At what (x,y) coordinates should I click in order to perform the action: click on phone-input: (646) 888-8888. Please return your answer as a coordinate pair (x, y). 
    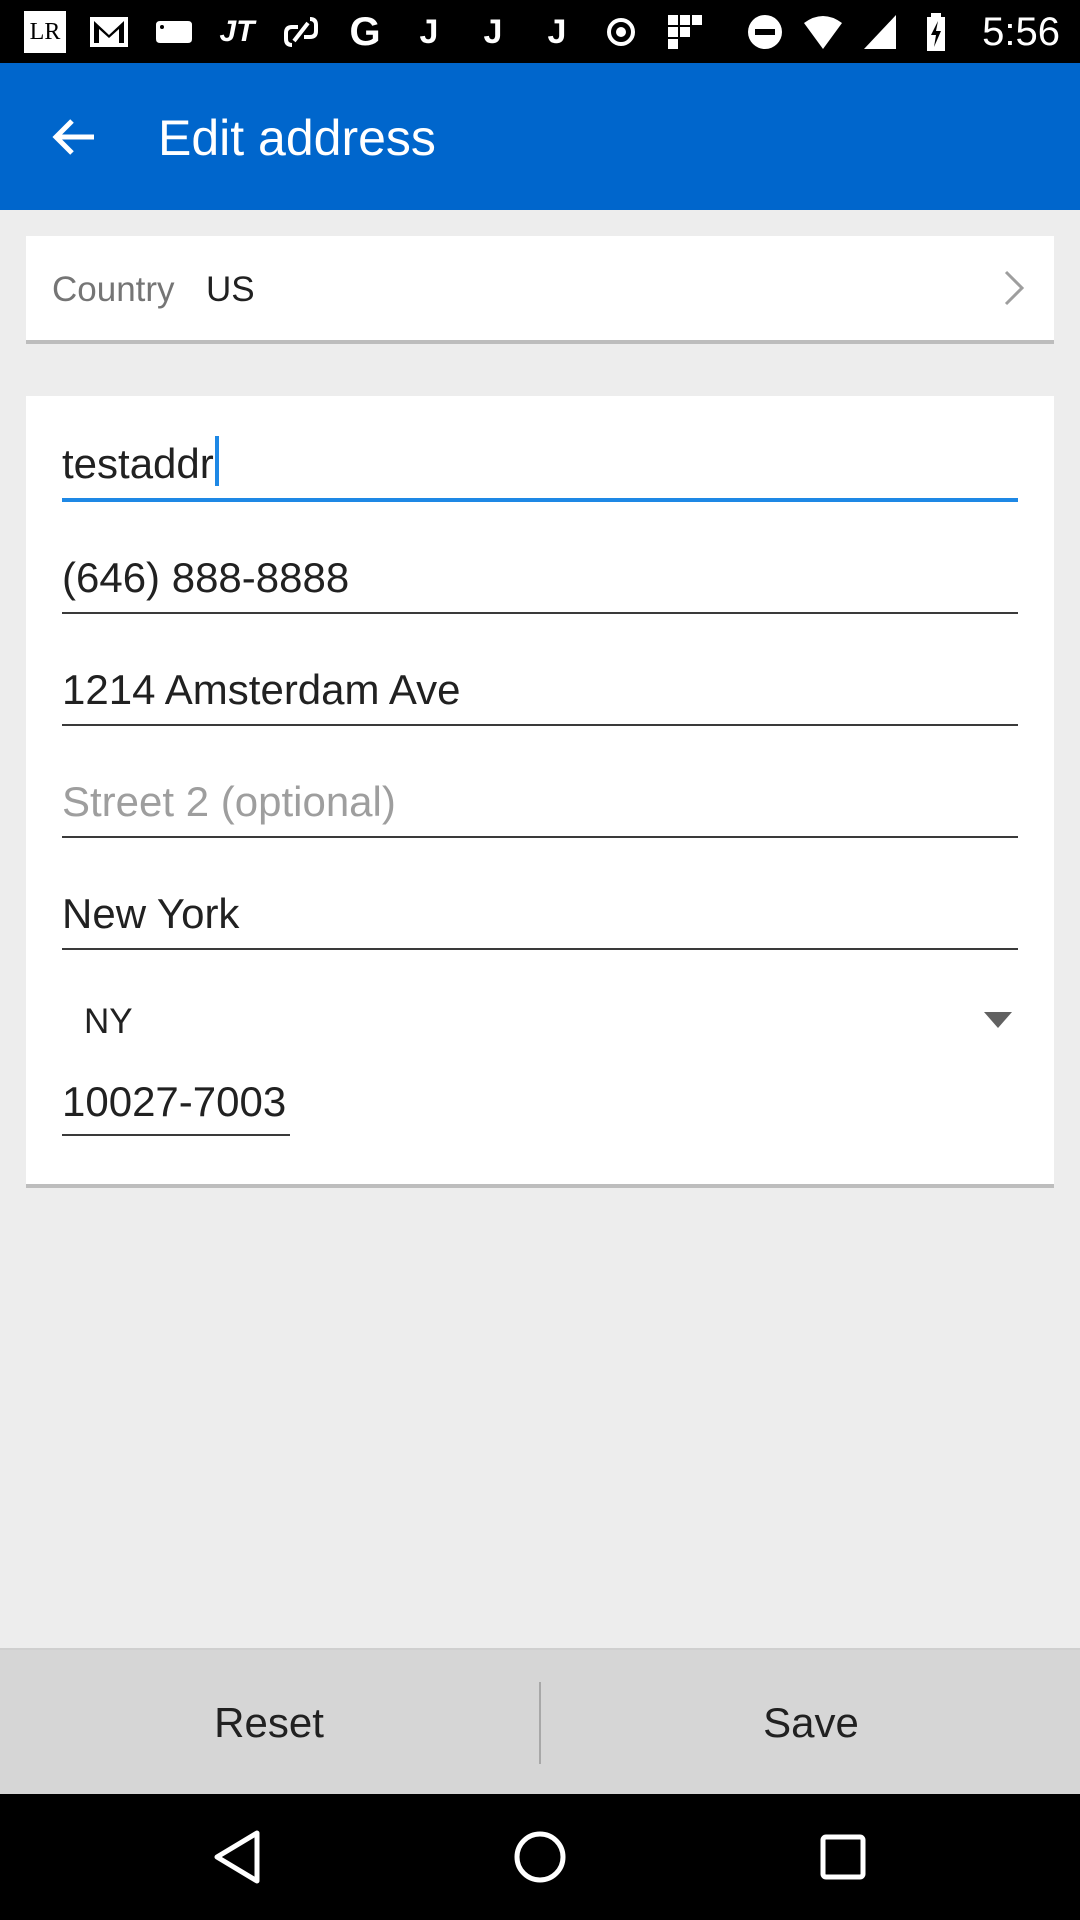
    Looking at the image, I should click on (540, 574).